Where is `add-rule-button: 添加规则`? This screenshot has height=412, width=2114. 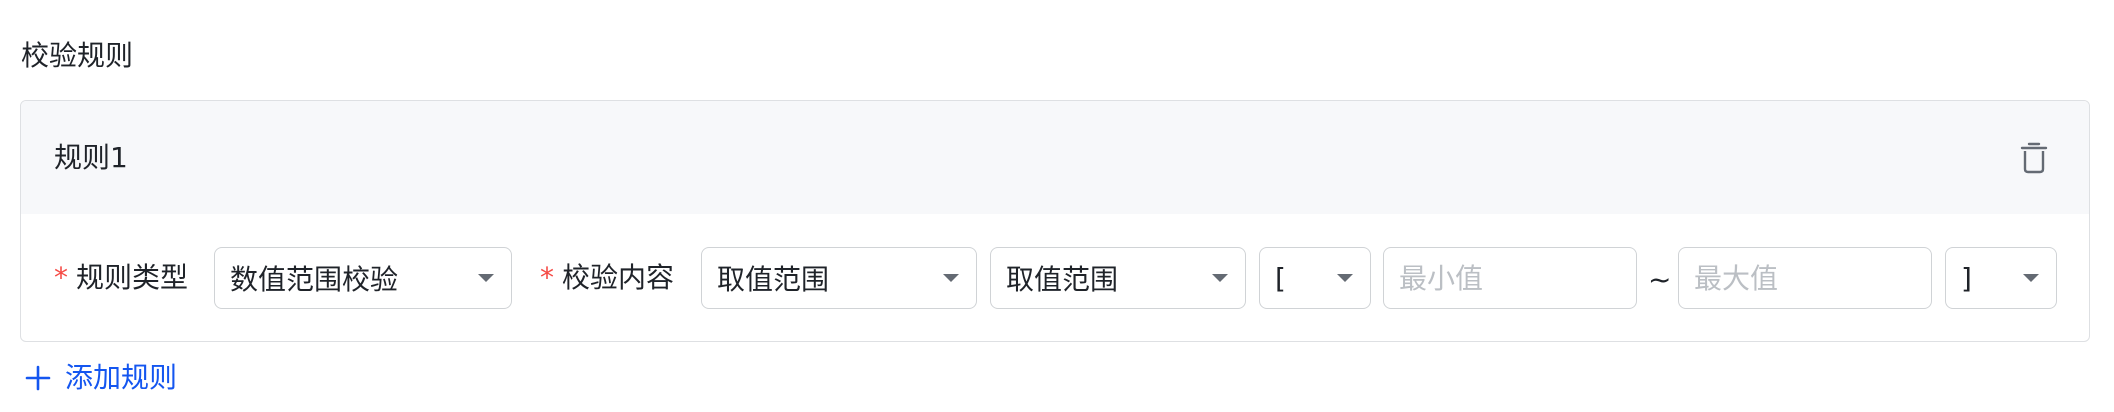 add-rule-button: 添加规则 is located at coordinates (101, 378).